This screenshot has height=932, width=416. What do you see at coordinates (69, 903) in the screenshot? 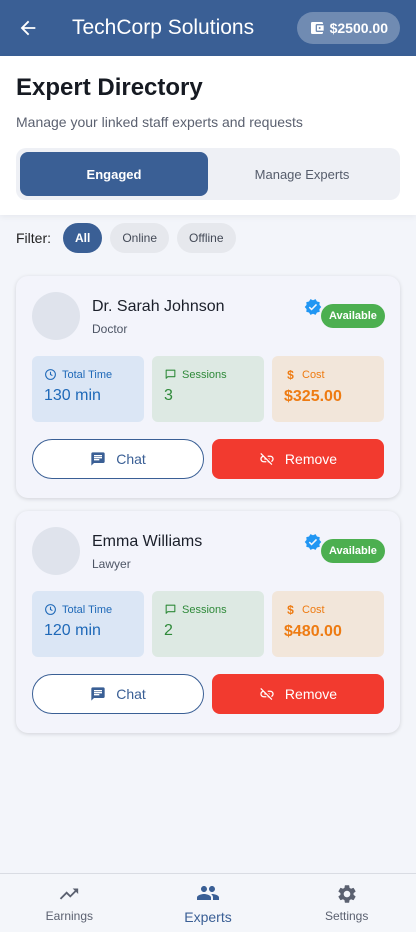
I see `nav-item-earnings: Earnings` at bounding box center [69, 903].